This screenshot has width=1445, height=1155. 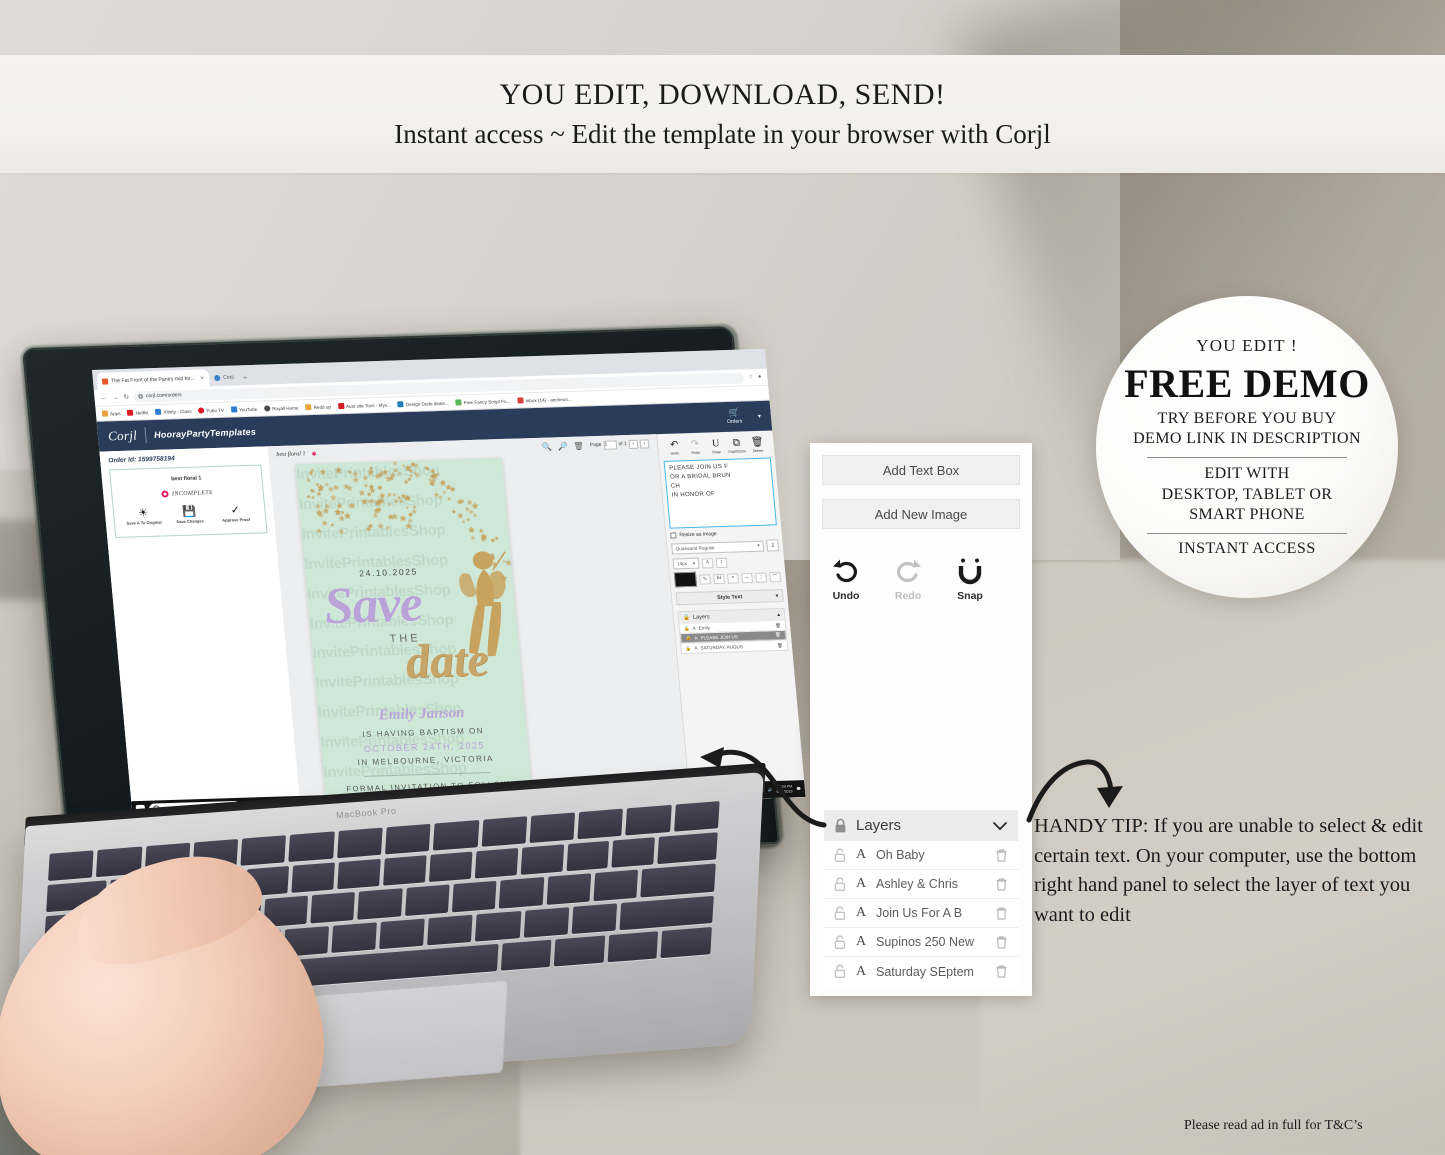 What do you see at coordinates (122, 436) in the screenshot?
I see `corjl-logo: Corjl` at bounding box center [122, 436].